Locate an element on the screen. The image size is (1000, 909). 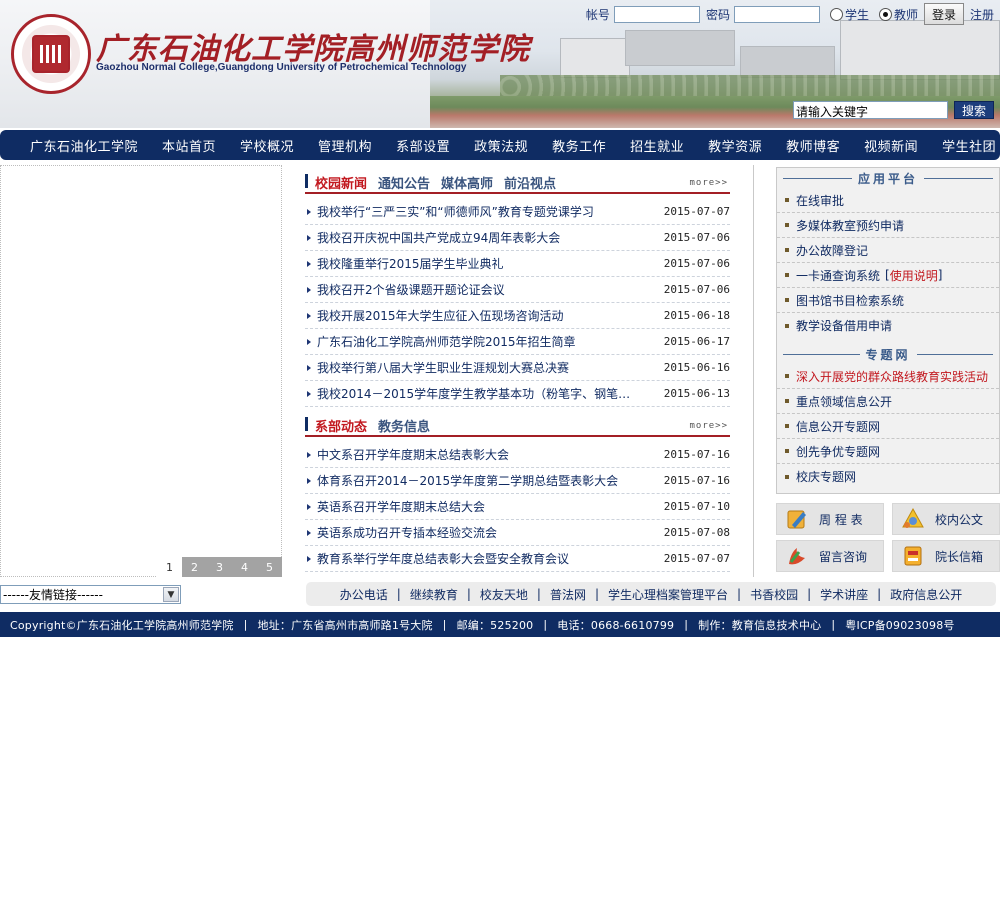
news-item: 英语系成功召开专插本经验交流会 2015-07-08 is located at coordinates (517, 533).